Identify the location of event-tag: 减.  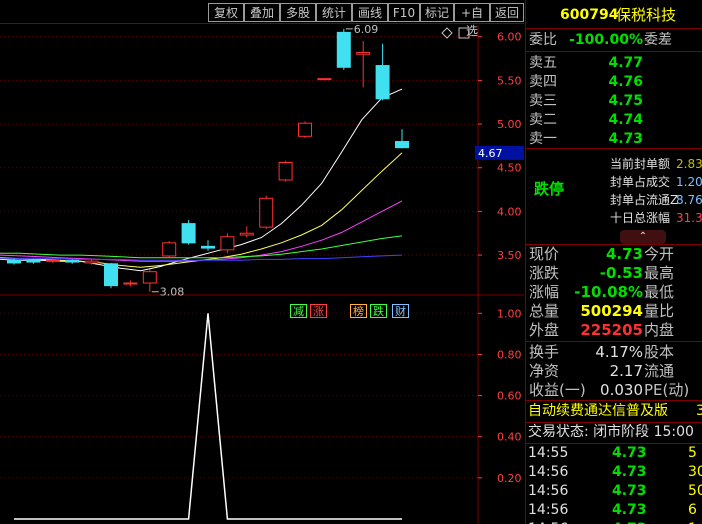
(298, 311).